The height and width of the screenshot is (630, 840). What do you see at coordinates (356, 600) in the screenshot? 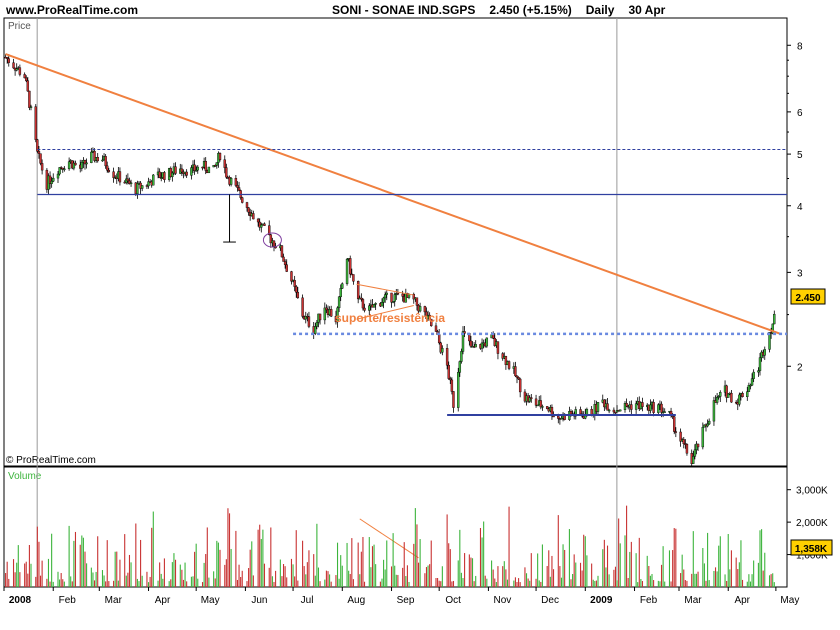
I see `x-tick-label: Aug` at bounding box center [356, 600].